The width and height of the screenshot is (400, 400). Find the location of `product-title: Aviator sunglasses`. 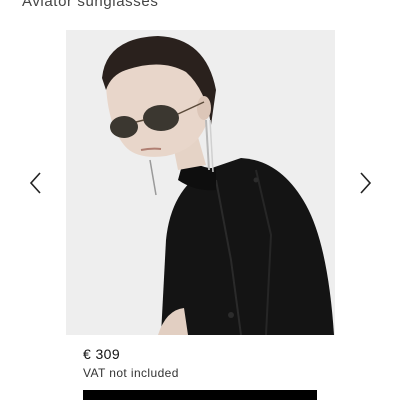

product-title: Aviator sunglasses is located at coordinates (90, 5).